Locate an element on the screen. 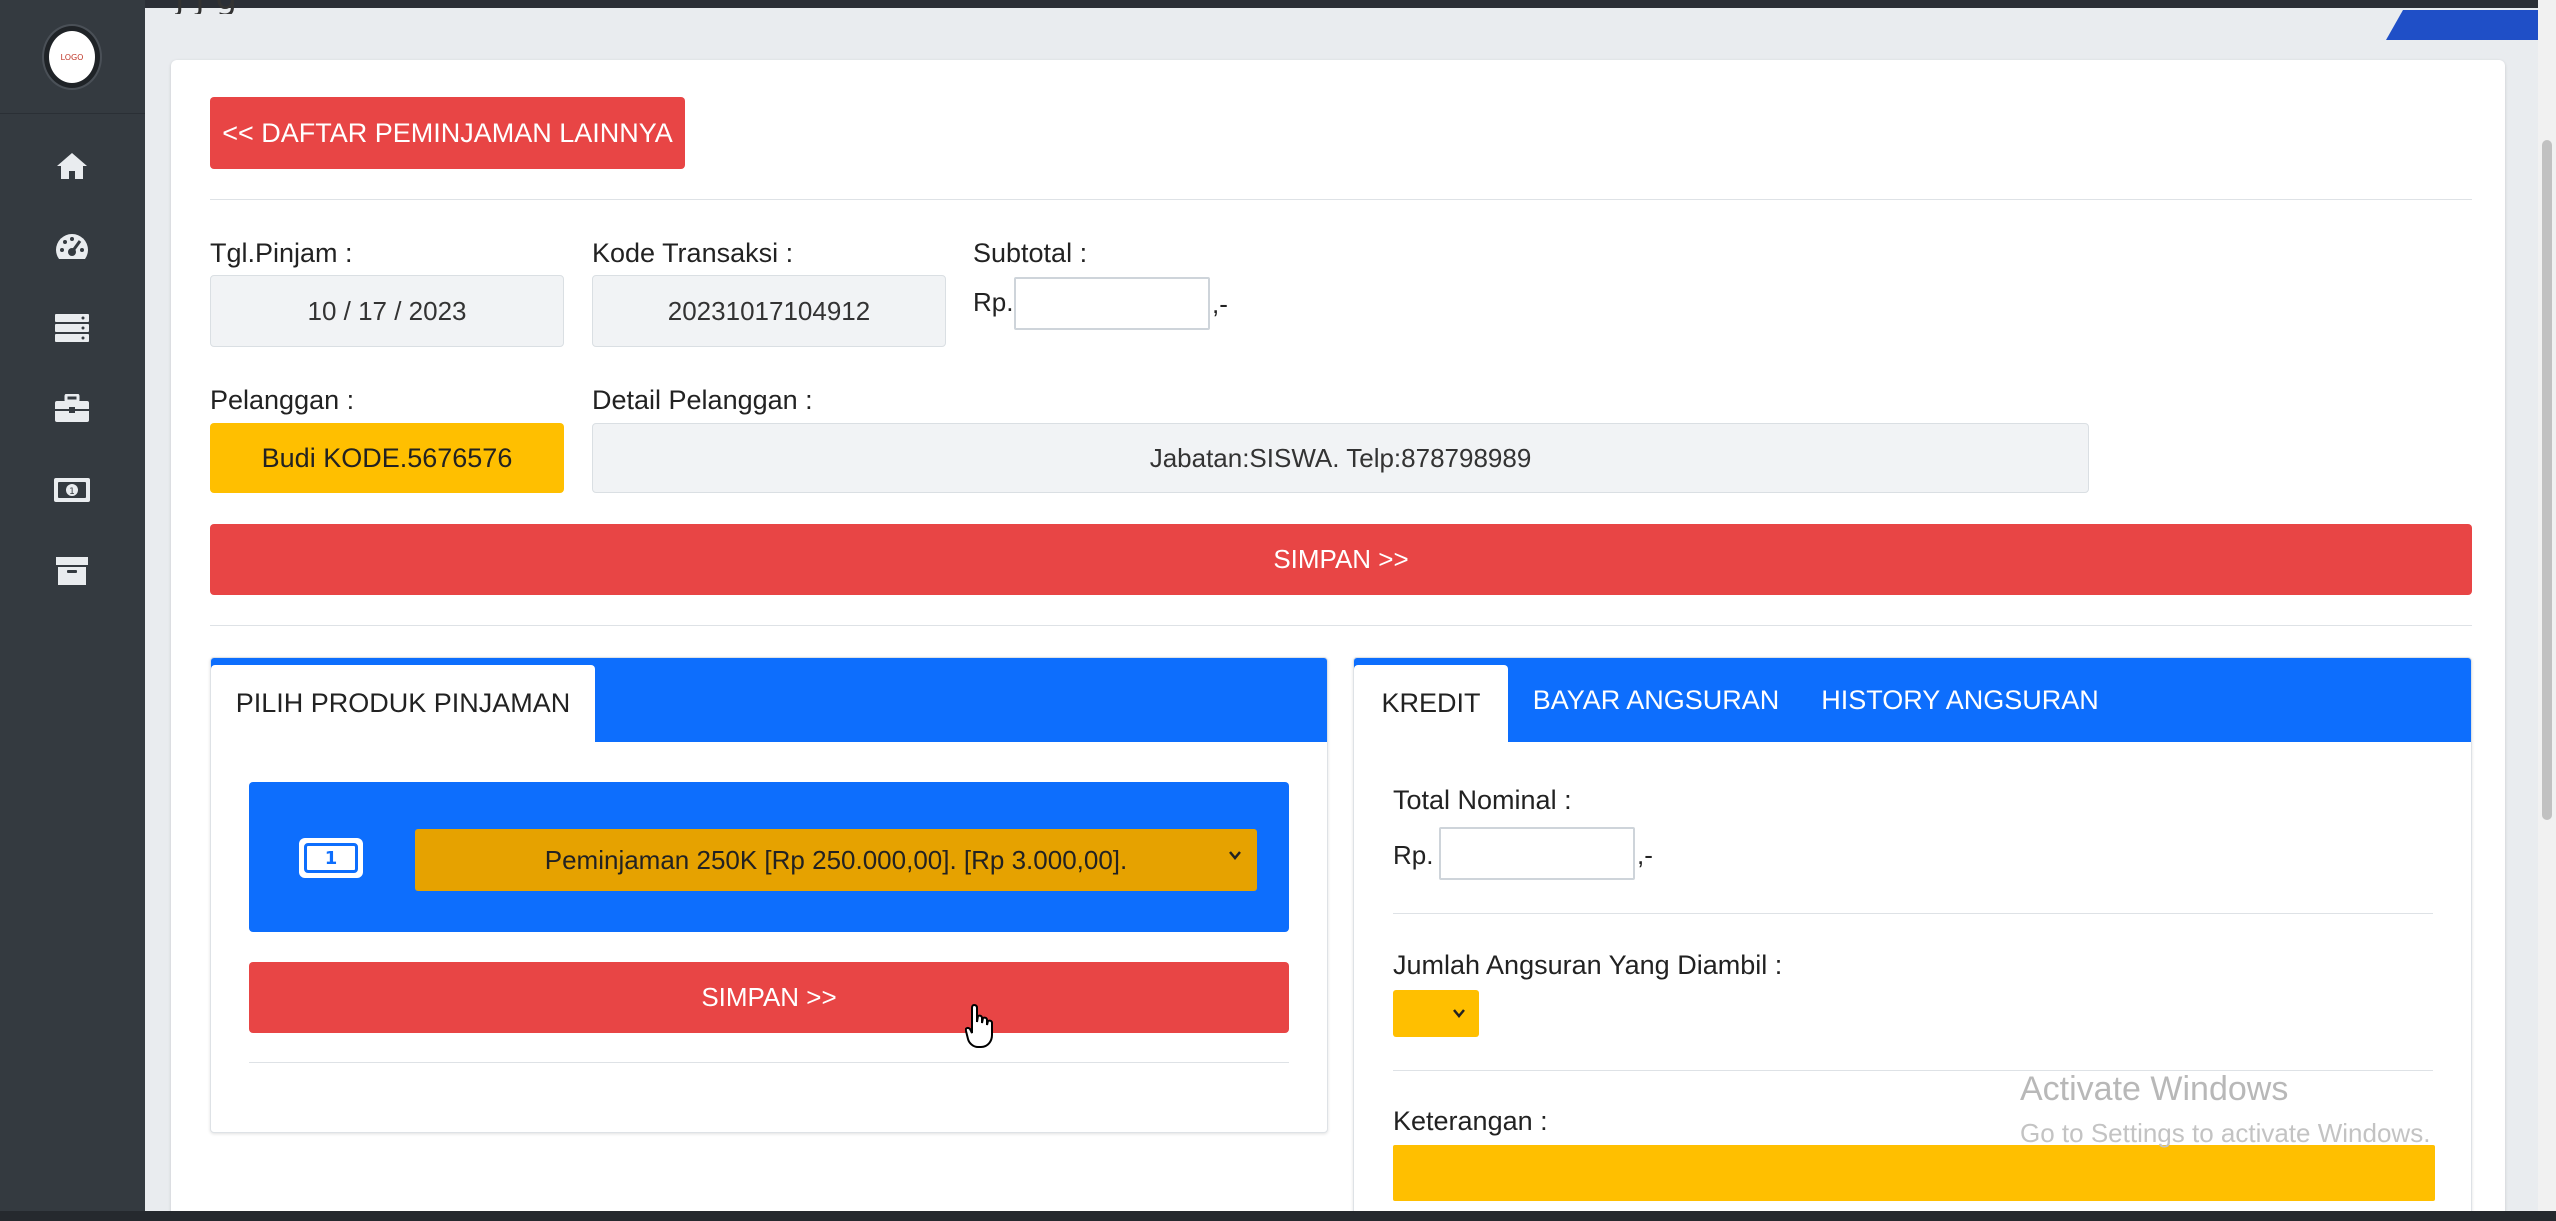 The width and height of the screenshot is (2556, 1221). activate-windows-subtitle: Go to Settings to activate Windows. is located at coordinates (2225, 1133).